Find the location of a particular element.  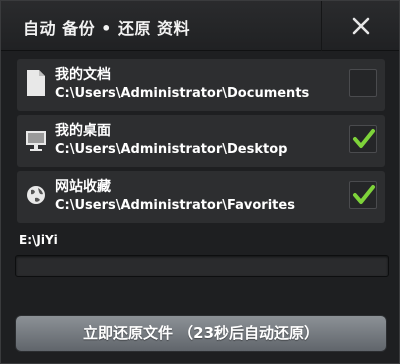

checkbox-favorites is located at coordinates (363, 195).